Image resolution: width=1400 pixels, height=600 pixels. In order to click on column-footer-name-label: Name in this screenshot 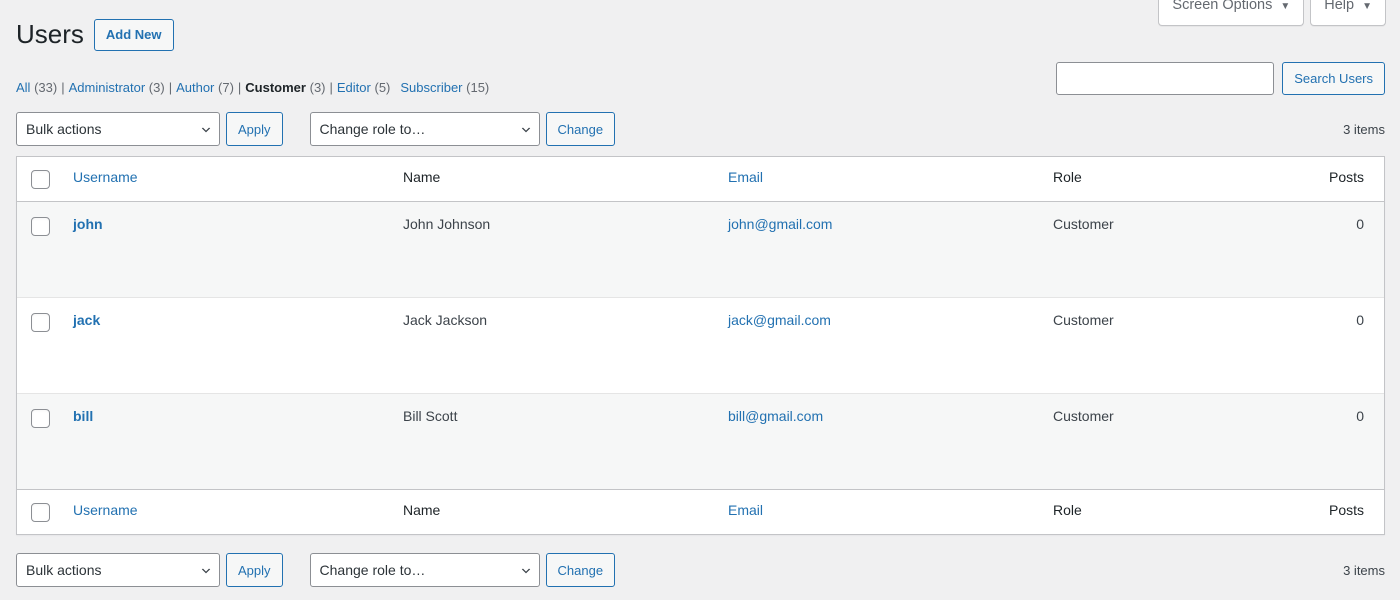, I will do `click(422, 510)`.